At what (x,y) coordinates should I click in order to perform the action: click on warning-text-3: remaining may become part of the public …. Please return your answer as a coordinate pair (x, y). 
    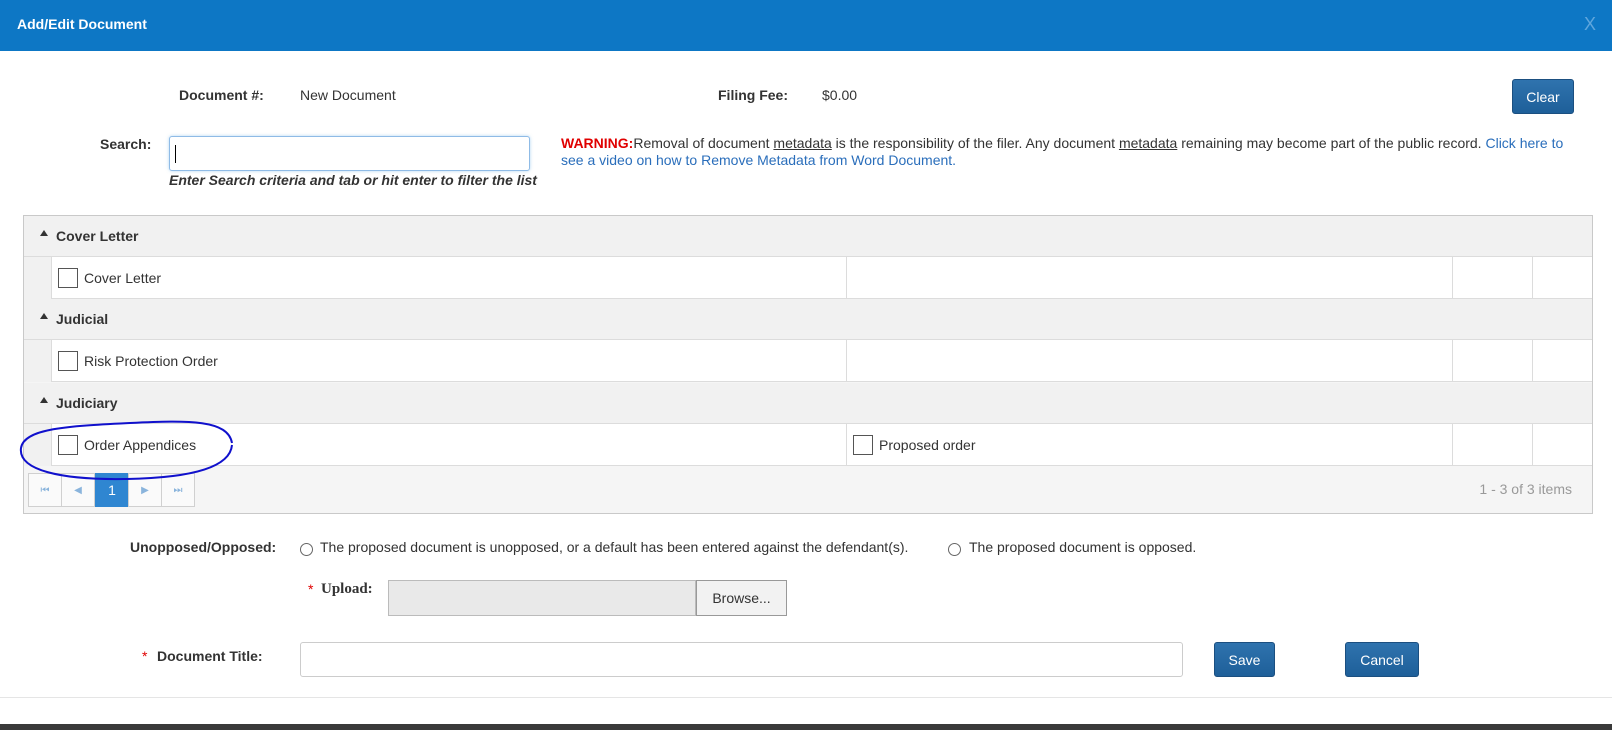
    Looking at the image, I should click on (1331, 143).